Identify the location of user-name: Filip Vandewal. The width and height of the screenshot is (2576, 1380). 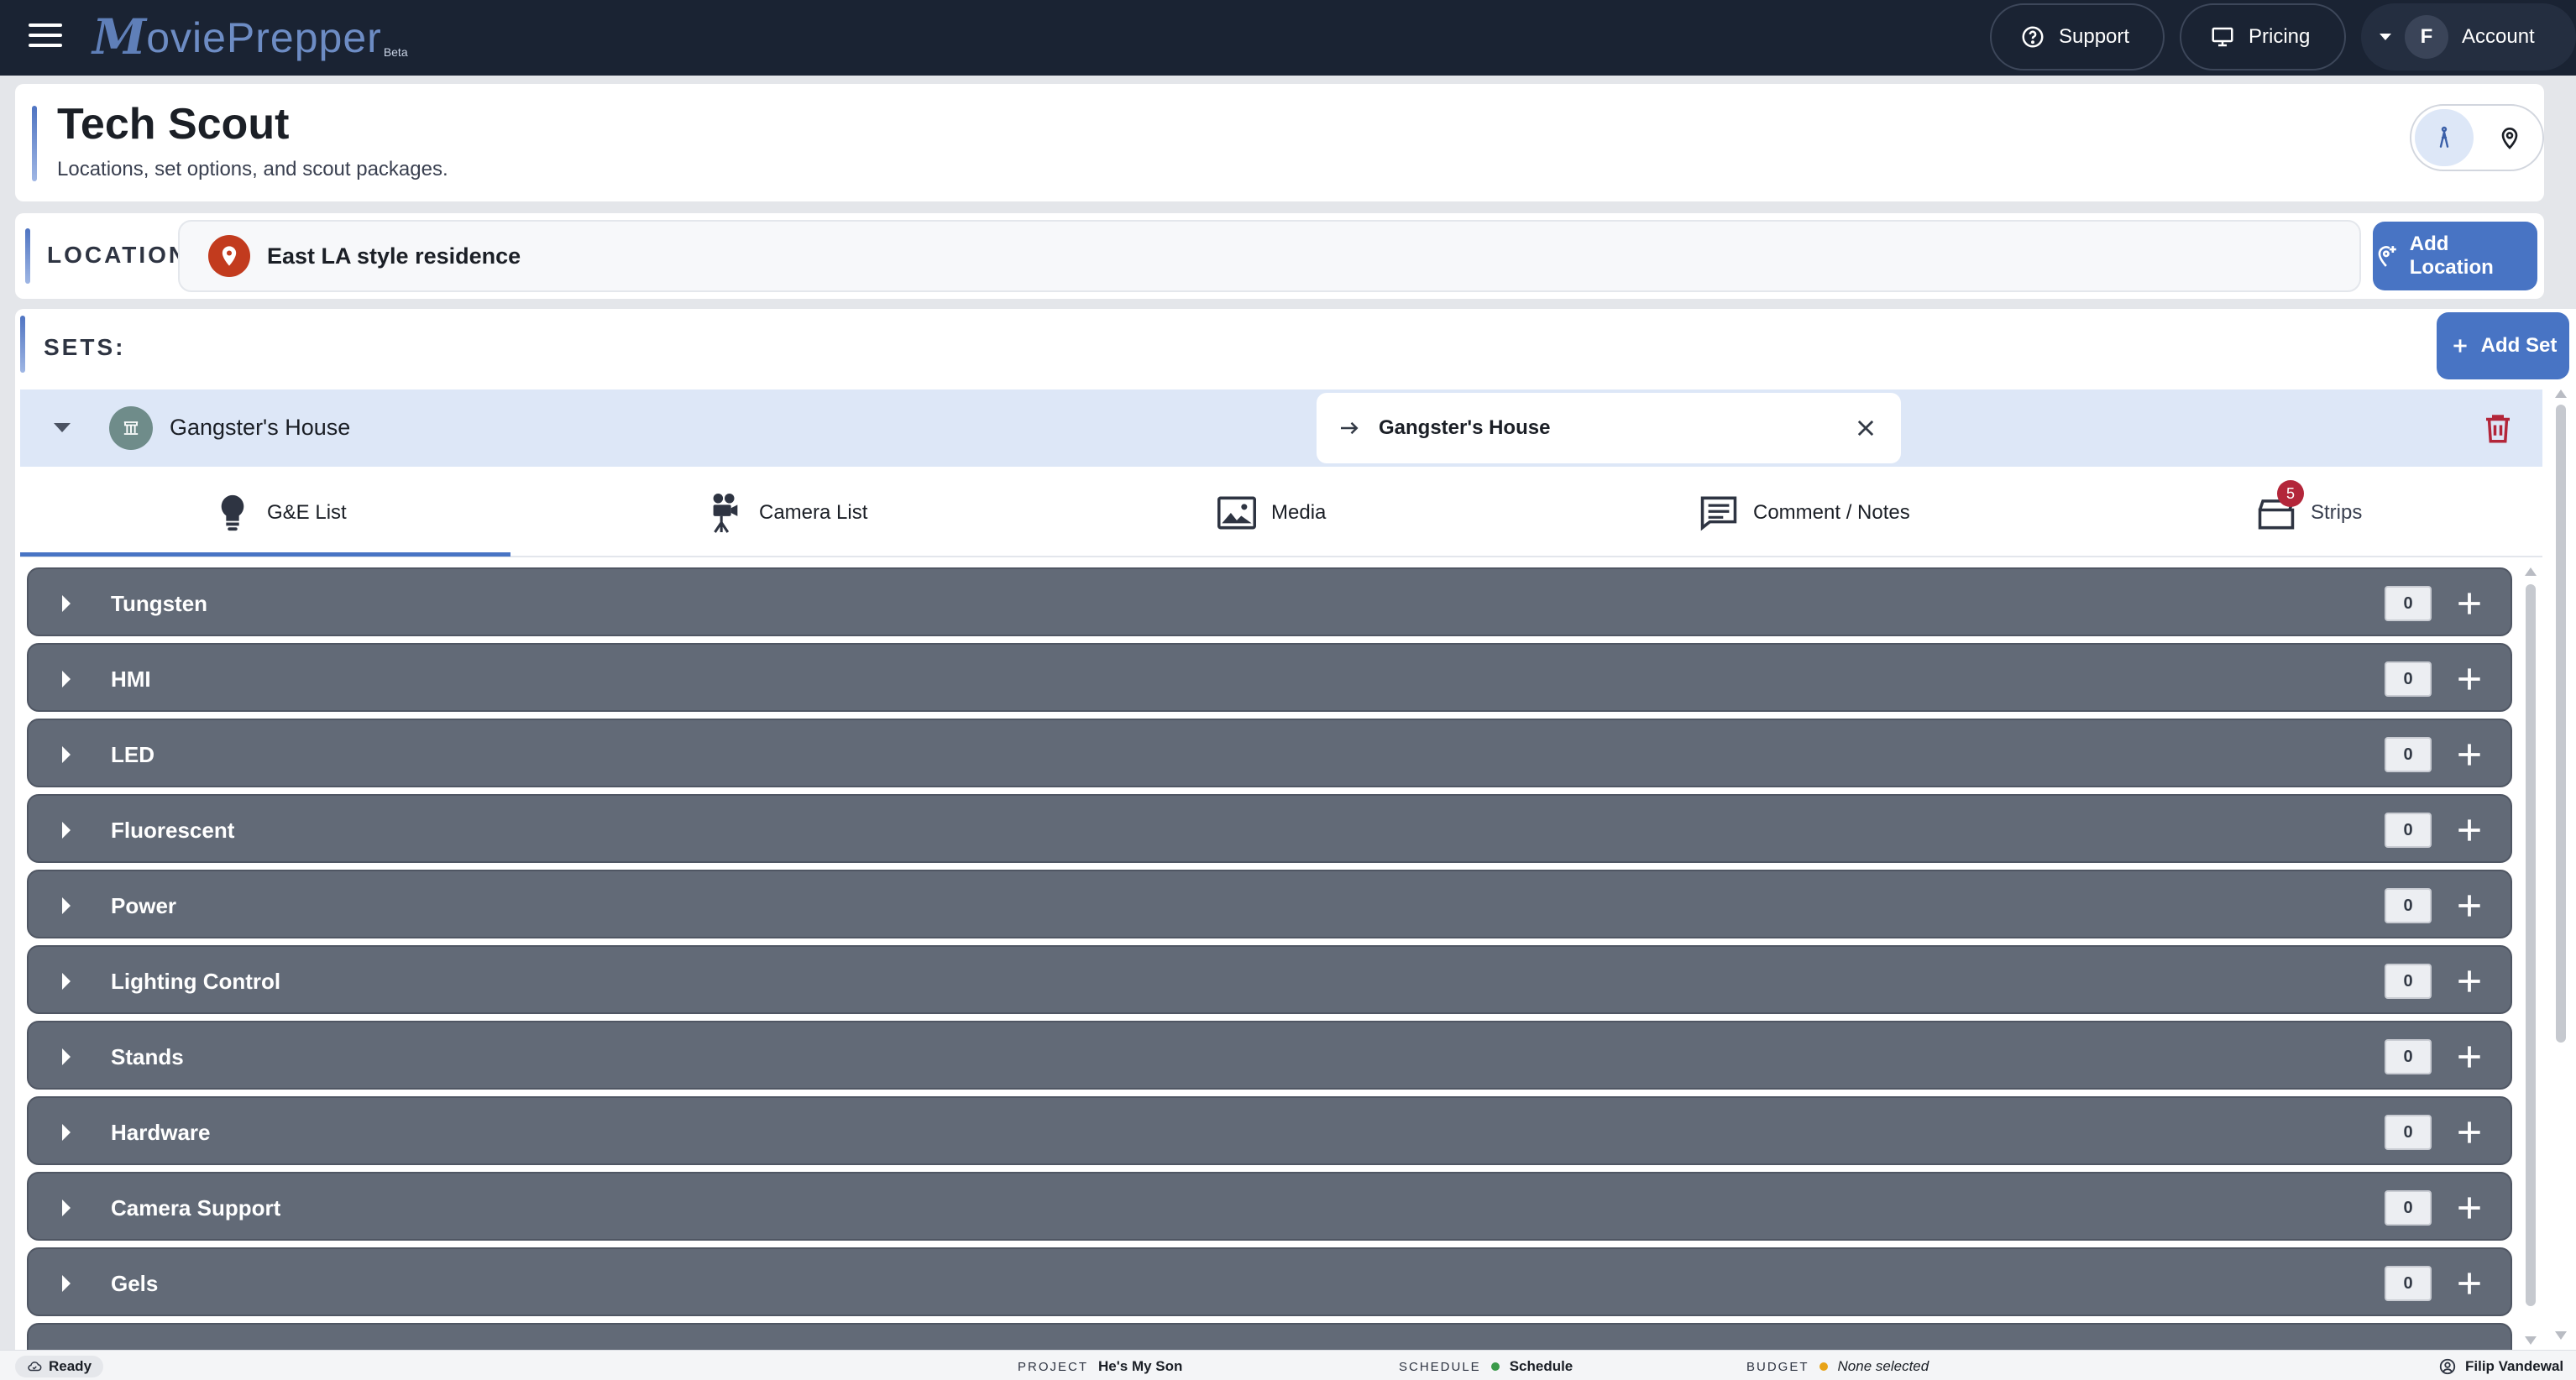
(2514, 1366).